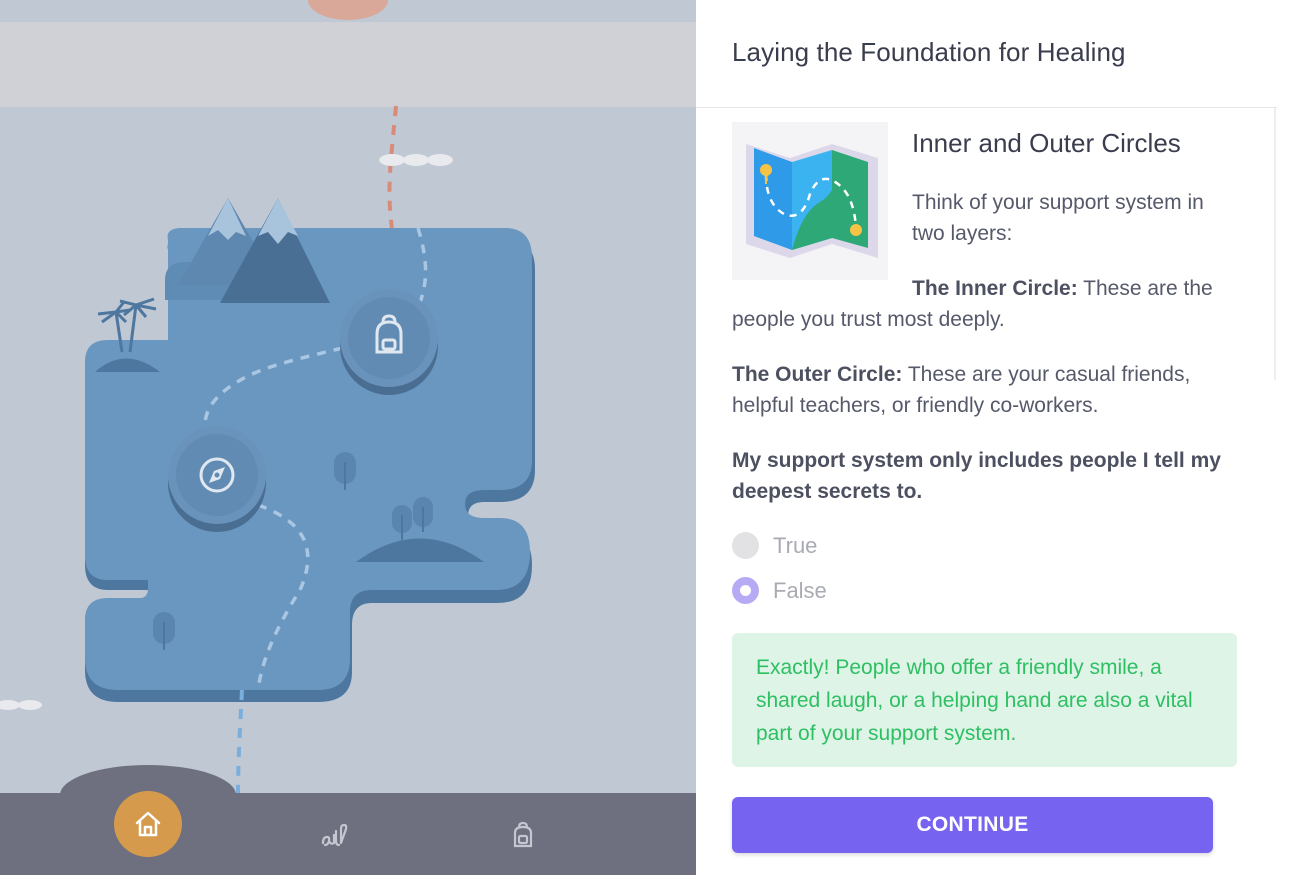 Image resolution: width=1296 pixels, height=875 pixels. I want to click on radio-false, so click(745, 590).